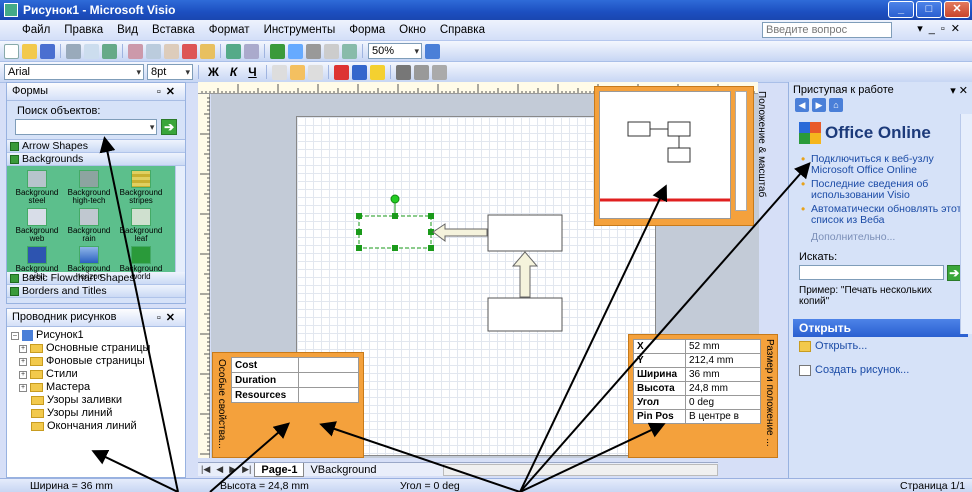 This screenshot has height=492, width=972. Describe the element at coordinates (941, 28) in the screenshot. I see `mdi-window-controls: ▾_▫✕` at that location.